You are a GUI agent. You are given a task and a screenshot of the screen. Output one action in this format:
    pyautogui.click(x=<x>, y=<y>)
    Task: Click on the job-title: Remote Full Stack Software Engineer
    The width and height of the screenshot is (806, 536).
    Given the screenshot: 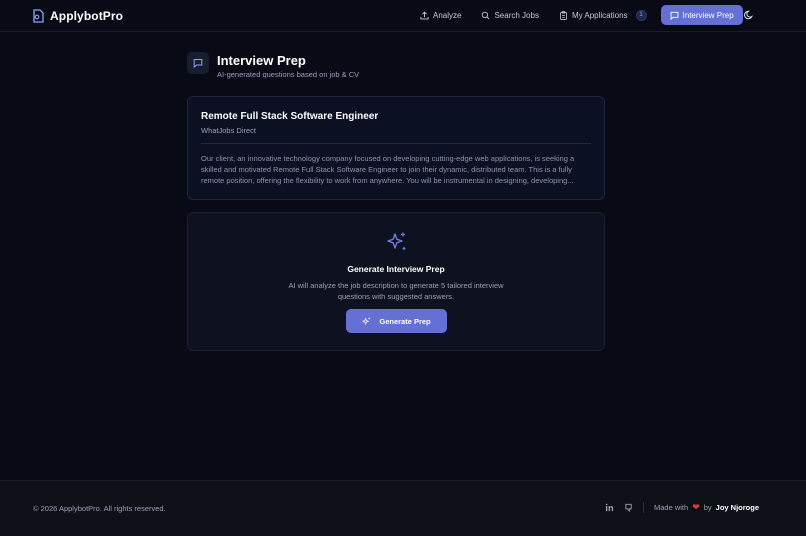 What is the action you would take?
    pyautogui.click(x=290, y=116)
    